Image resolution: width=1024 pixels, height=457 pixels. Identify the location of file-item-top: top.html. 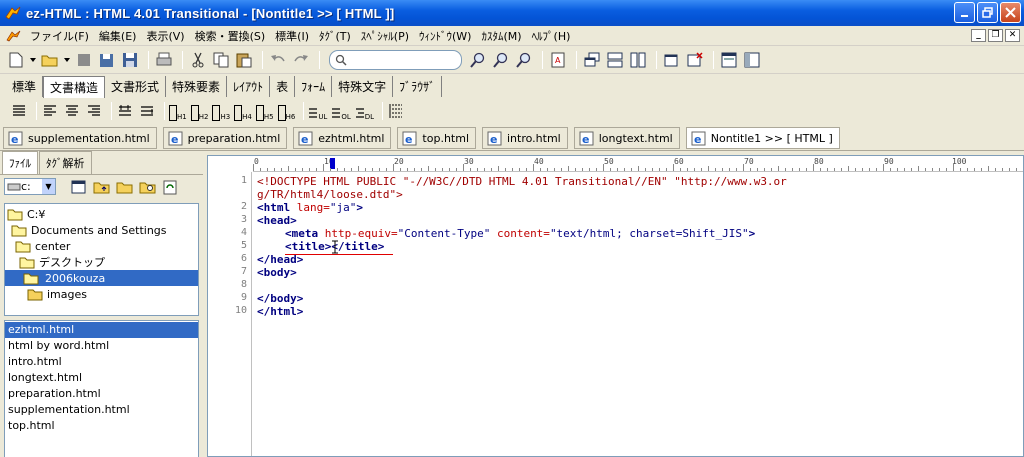
(101, 426).